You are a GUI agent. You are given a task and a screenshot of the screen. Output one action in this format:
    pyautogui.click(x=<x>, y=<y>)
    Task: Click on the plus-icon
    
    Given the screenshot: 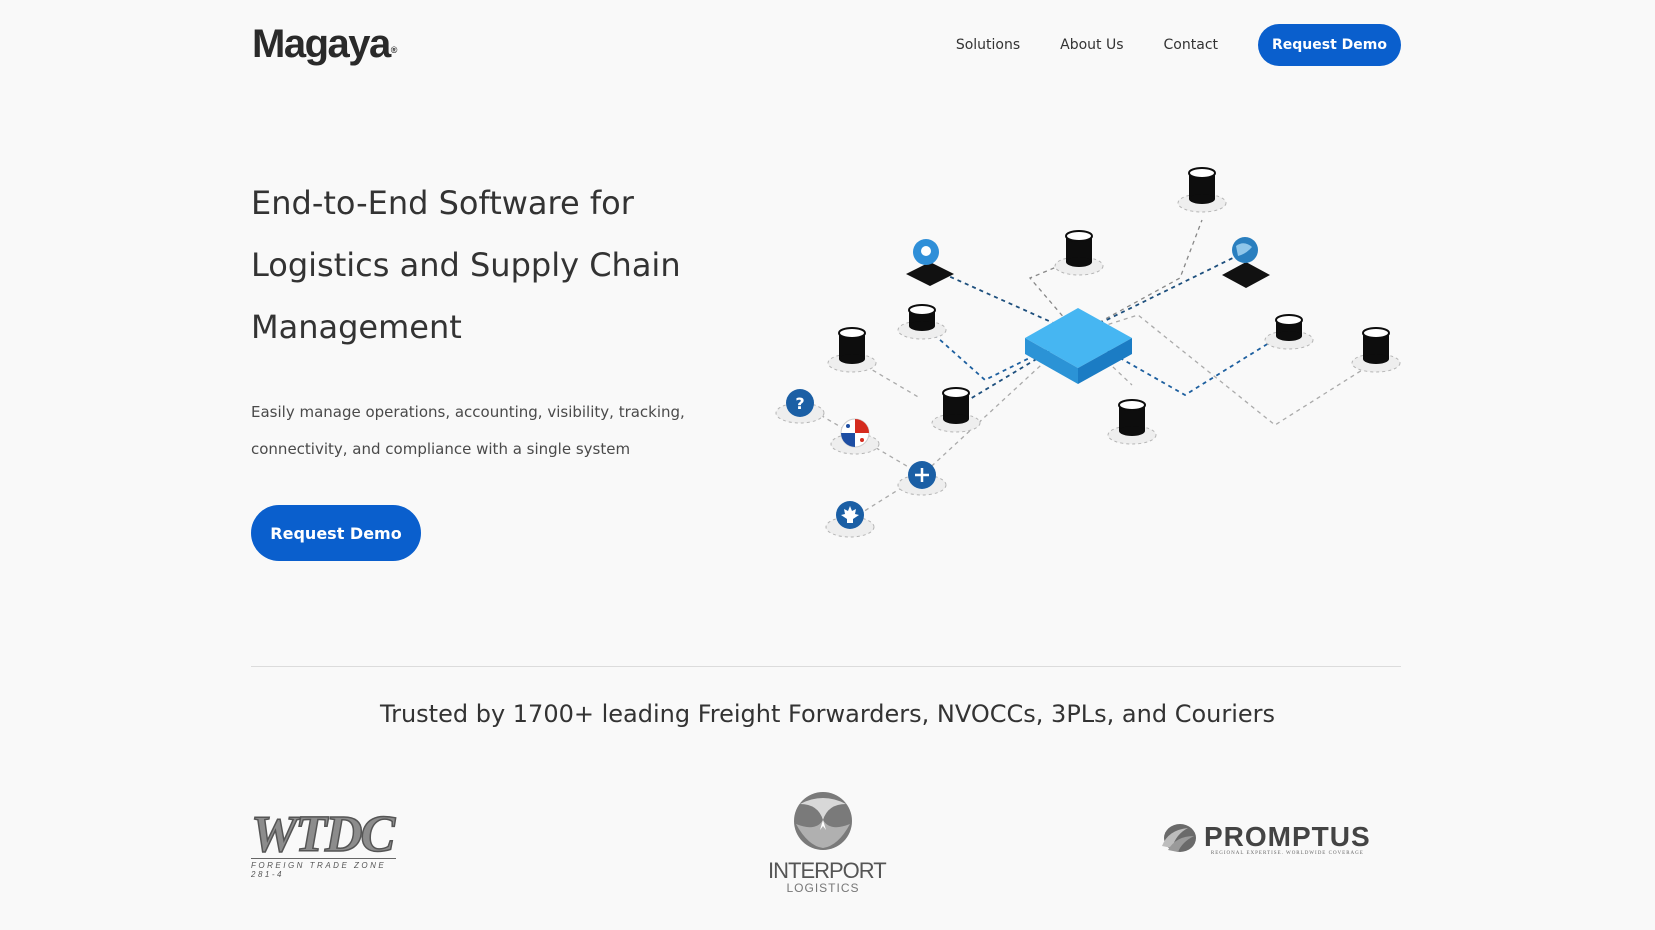 What is the action you would take?
    pyautogui.click(x=922, y=478)
    